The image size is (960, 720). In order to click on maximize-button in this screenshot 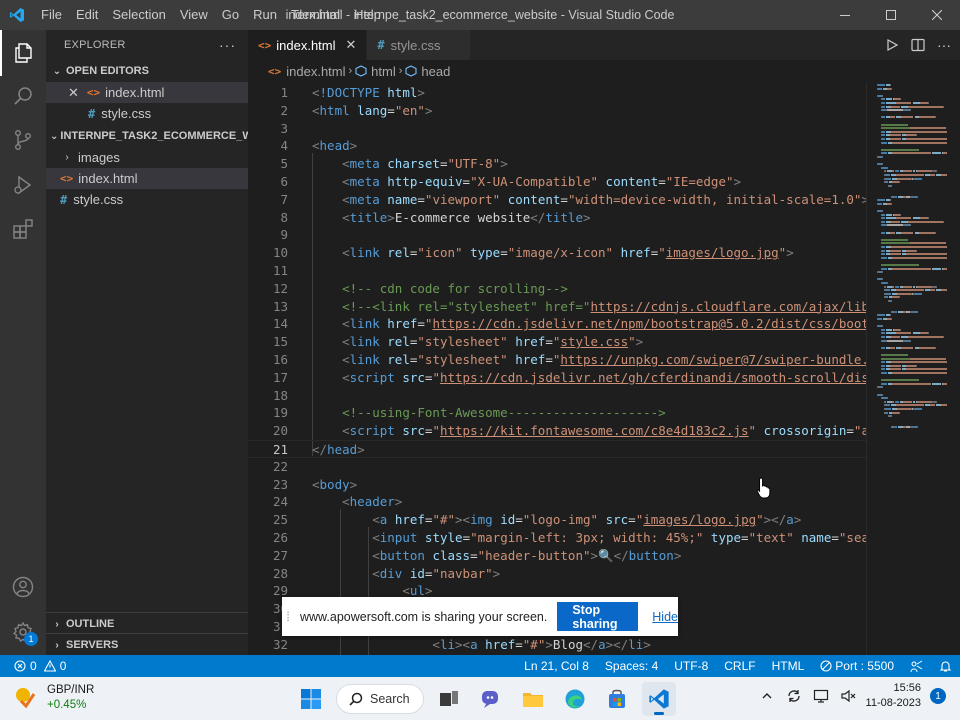, I will do `click(891, 15)`.